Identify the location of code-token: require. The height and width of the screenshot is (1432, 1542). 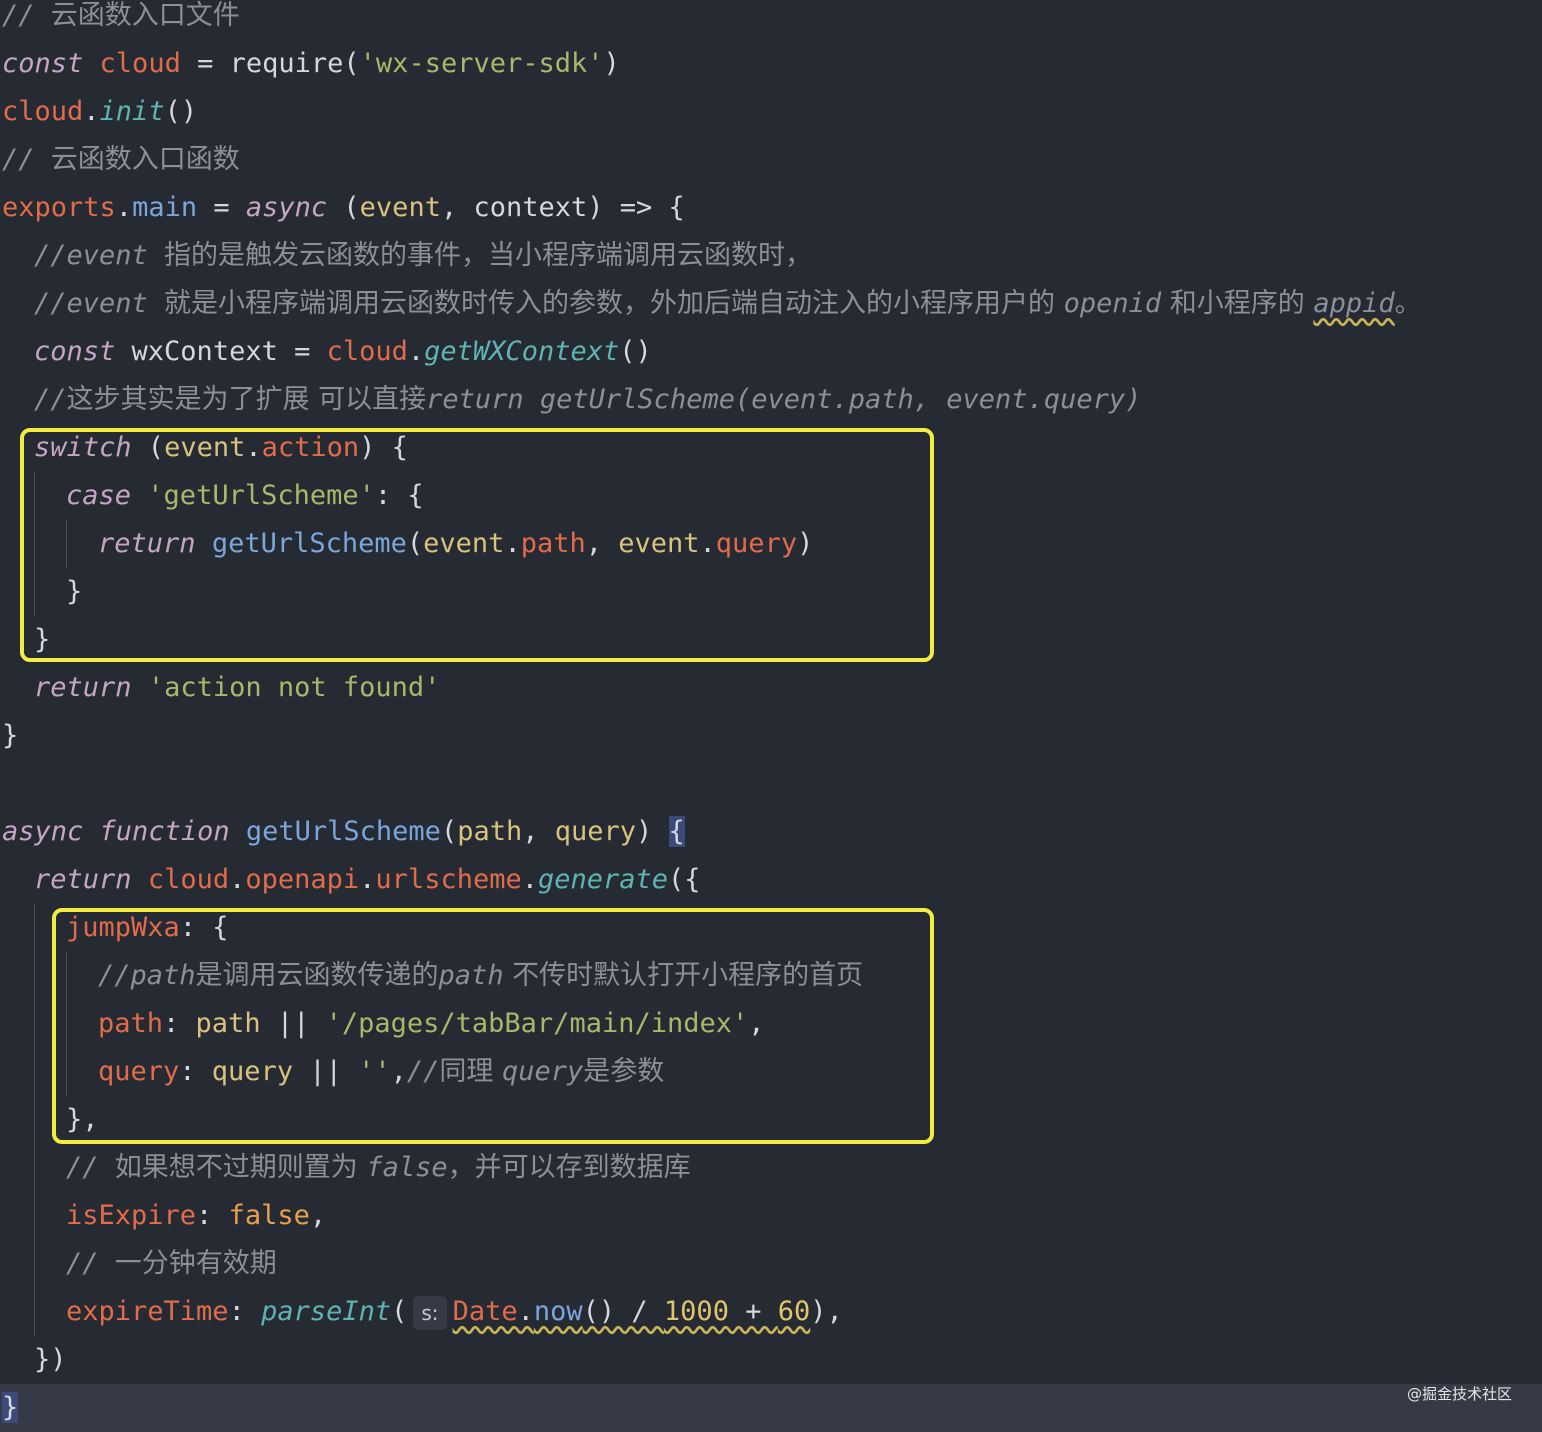
(286, 63).